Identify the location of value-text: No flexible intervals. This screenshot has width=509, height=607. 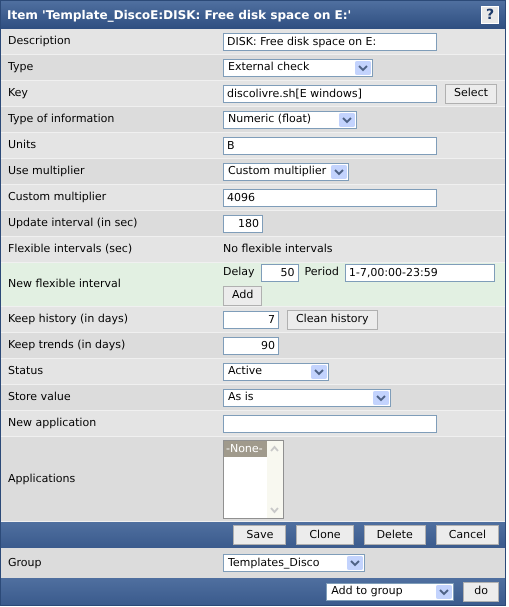
(277, 249).